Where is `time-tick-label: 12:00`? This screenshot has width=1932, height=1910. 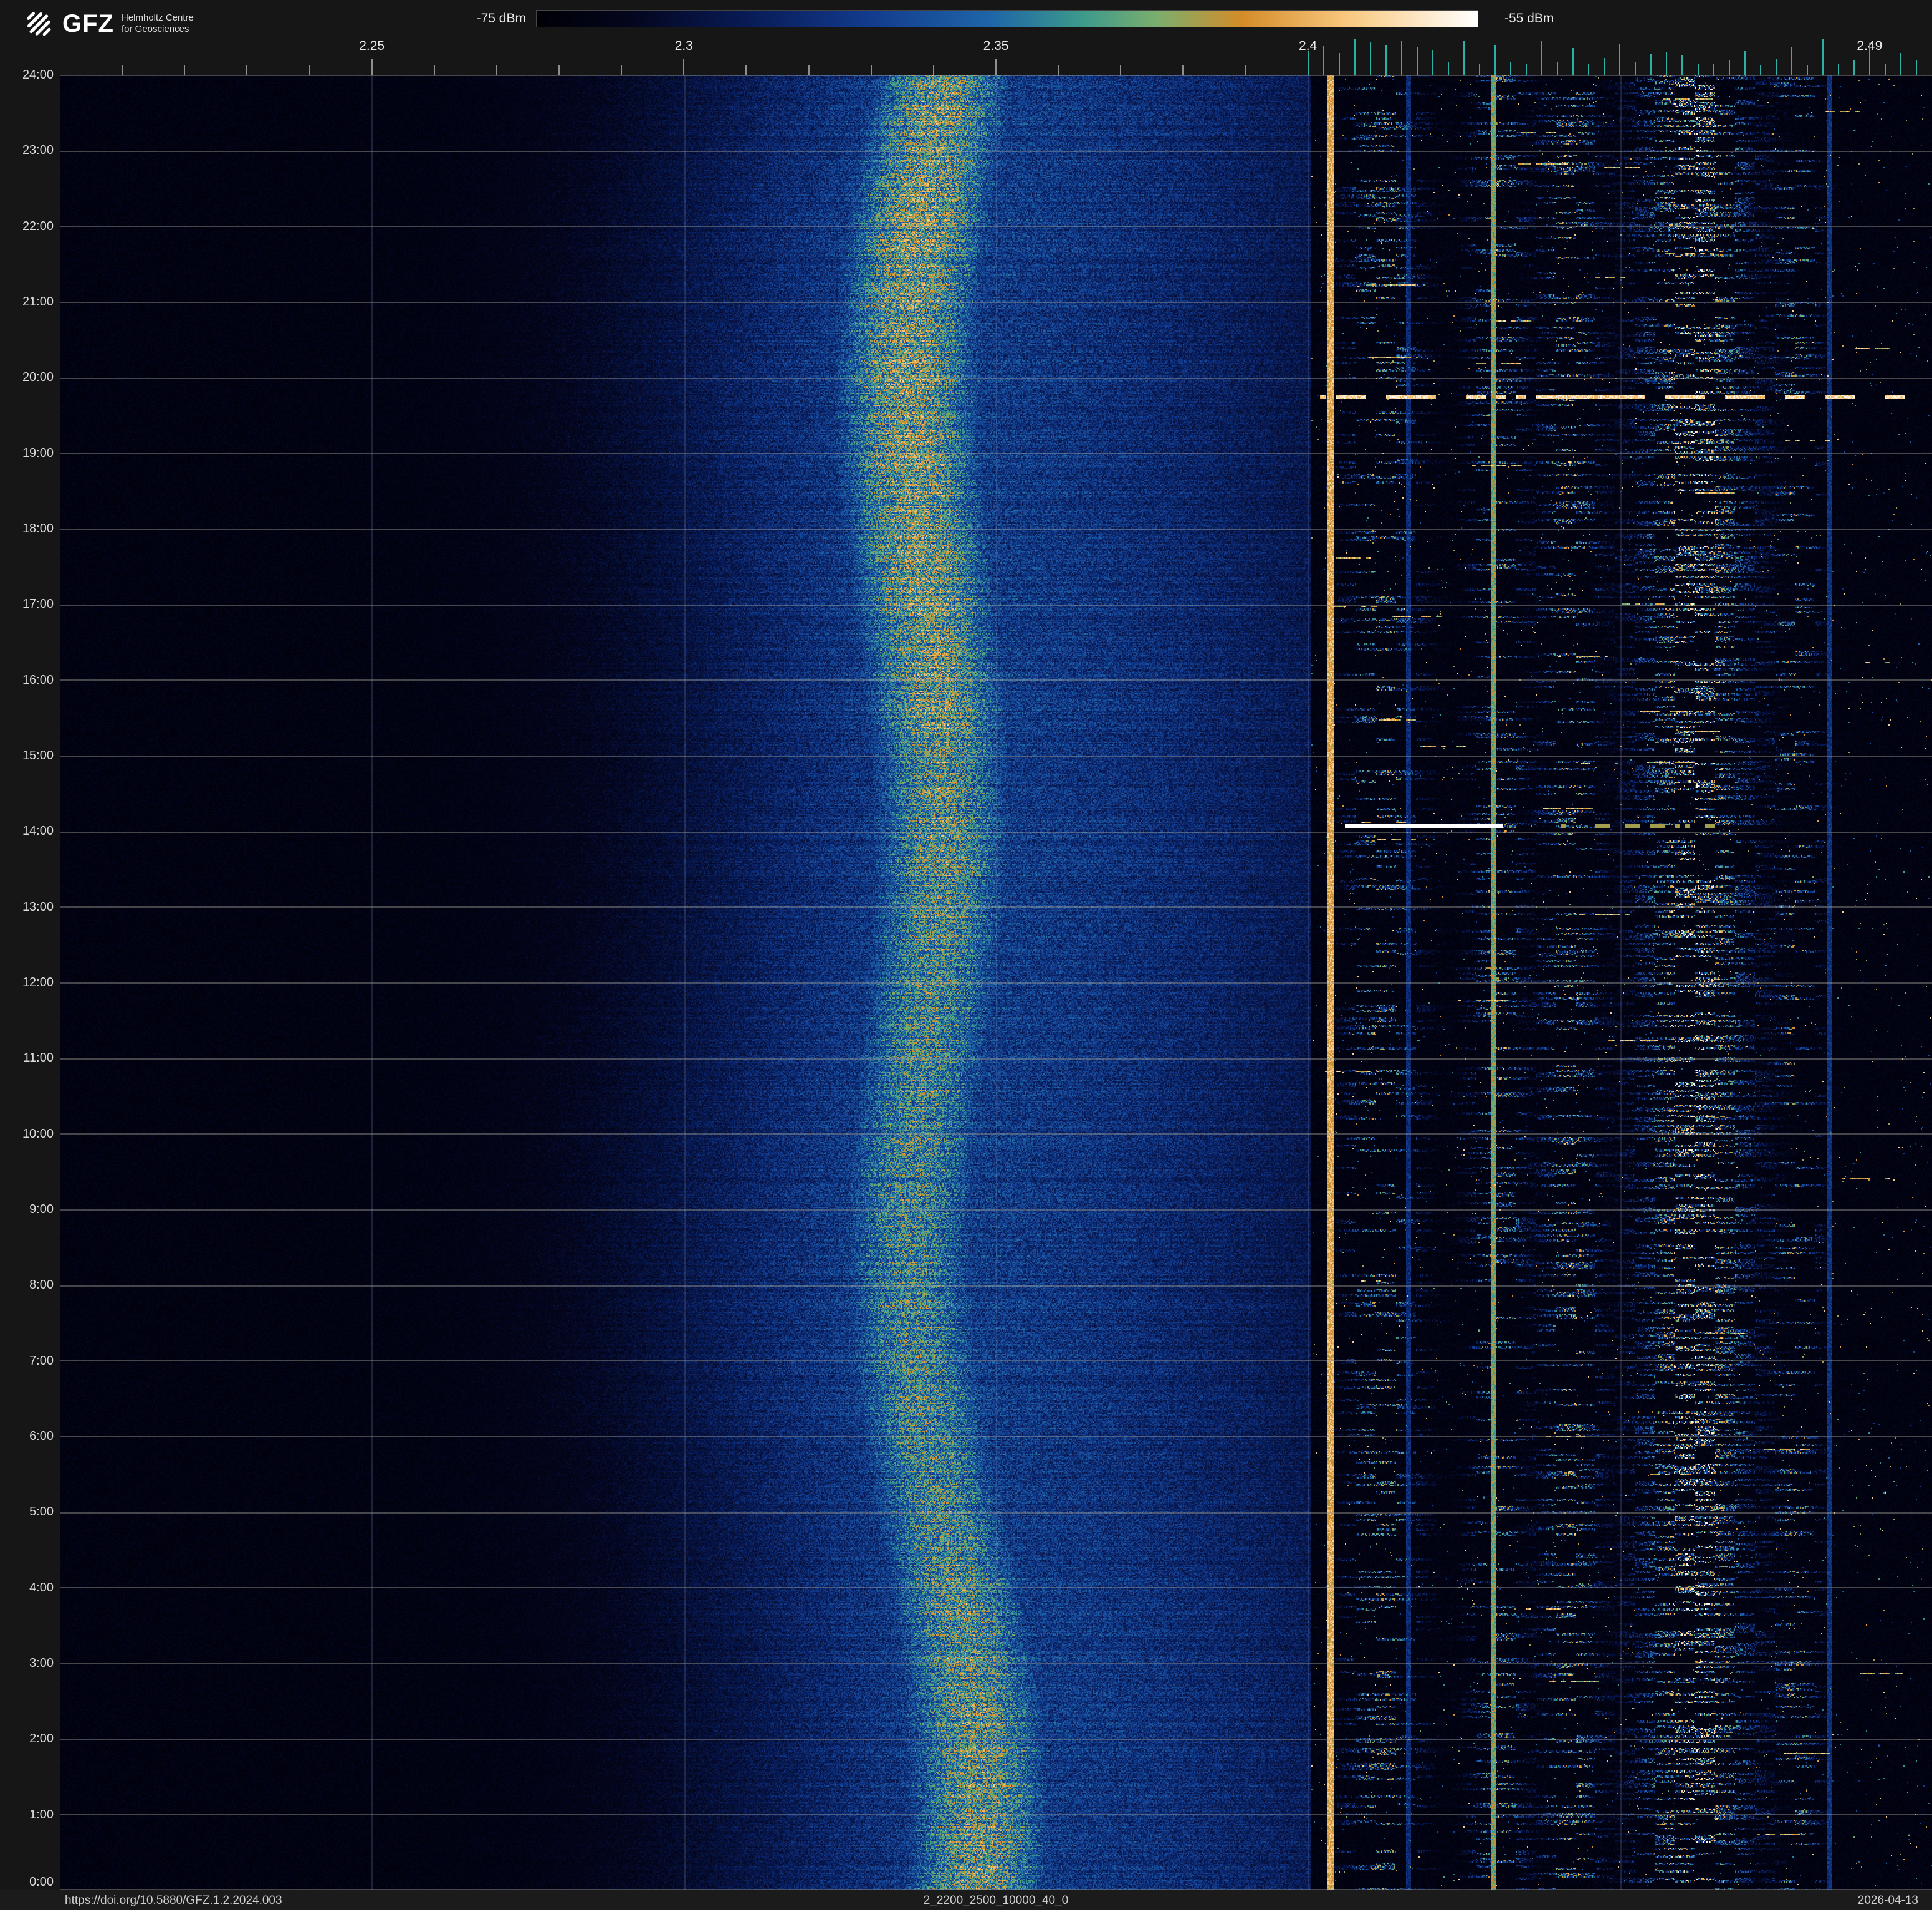 time-tick-label: 12:00 is located at coordinates (38, 982).